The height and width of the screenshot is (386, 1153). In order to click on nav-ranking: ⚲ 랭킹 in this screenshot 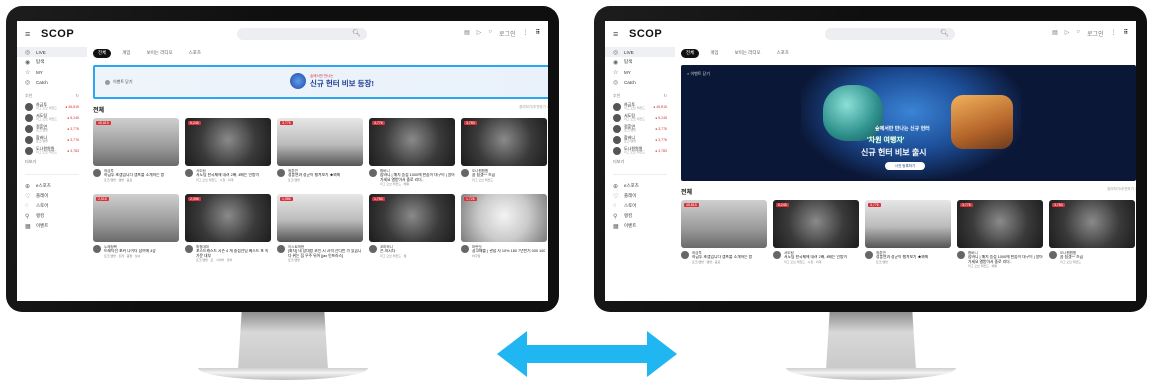, I will do `click(52, 216)`.